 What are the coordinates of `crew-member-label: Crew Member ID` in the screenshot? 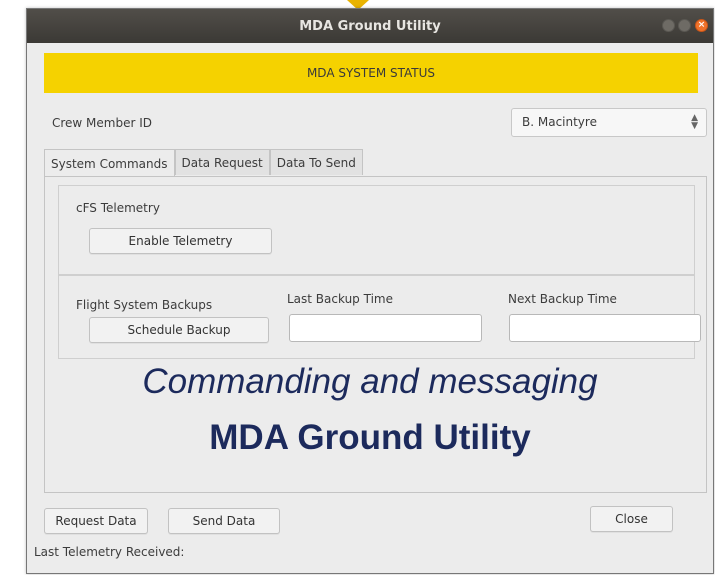 It's located at (102, 123).